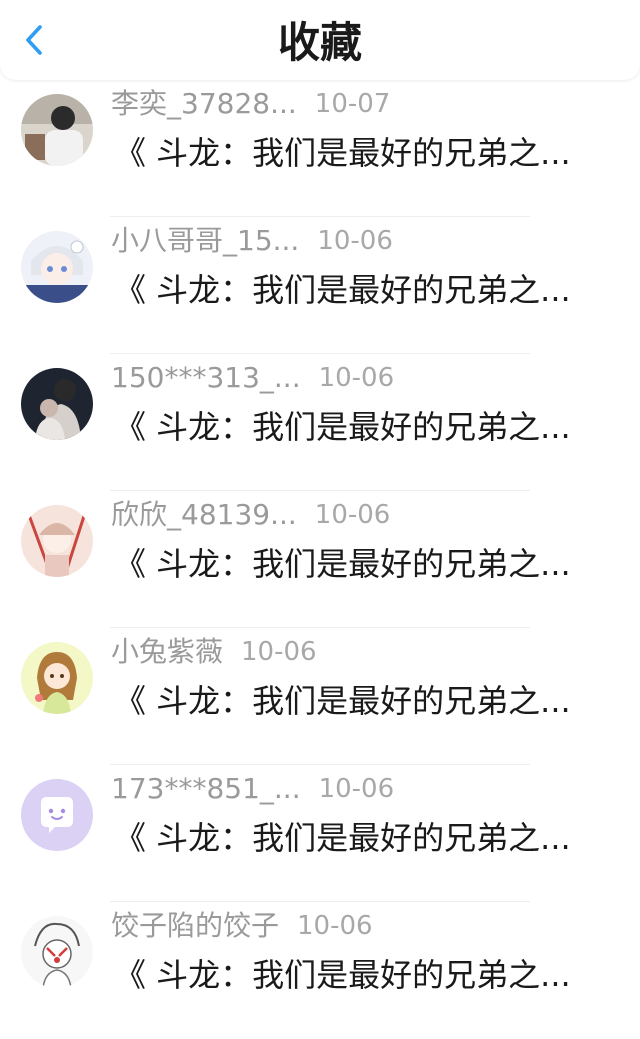 This screenshot has height=1039, width=640. I want to click on page-title: 收藏, so click(319, 42).